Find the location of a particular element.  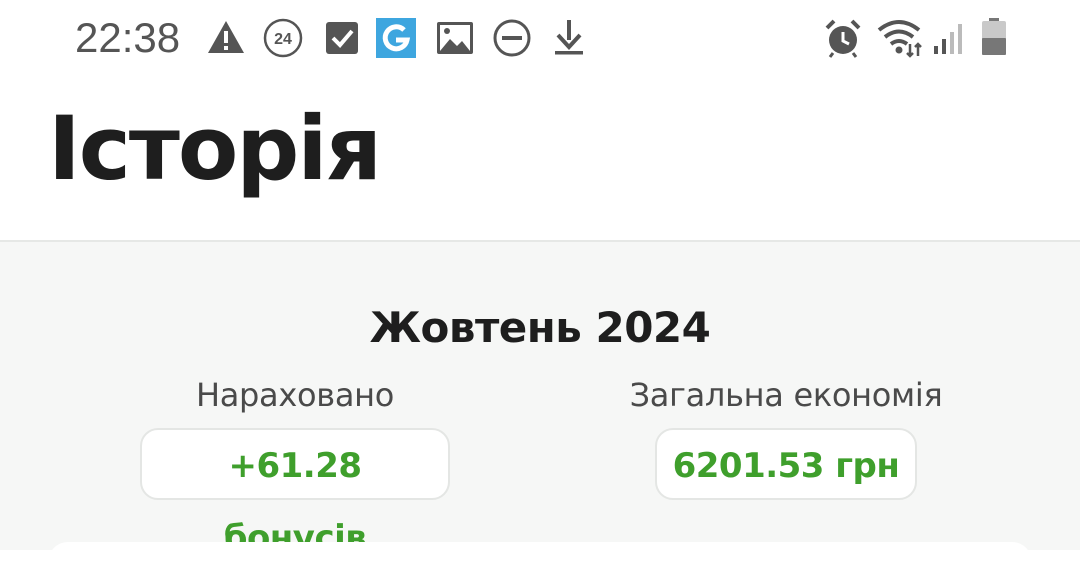

accrued-label: Нараховано is located at coordinates (295, 395).